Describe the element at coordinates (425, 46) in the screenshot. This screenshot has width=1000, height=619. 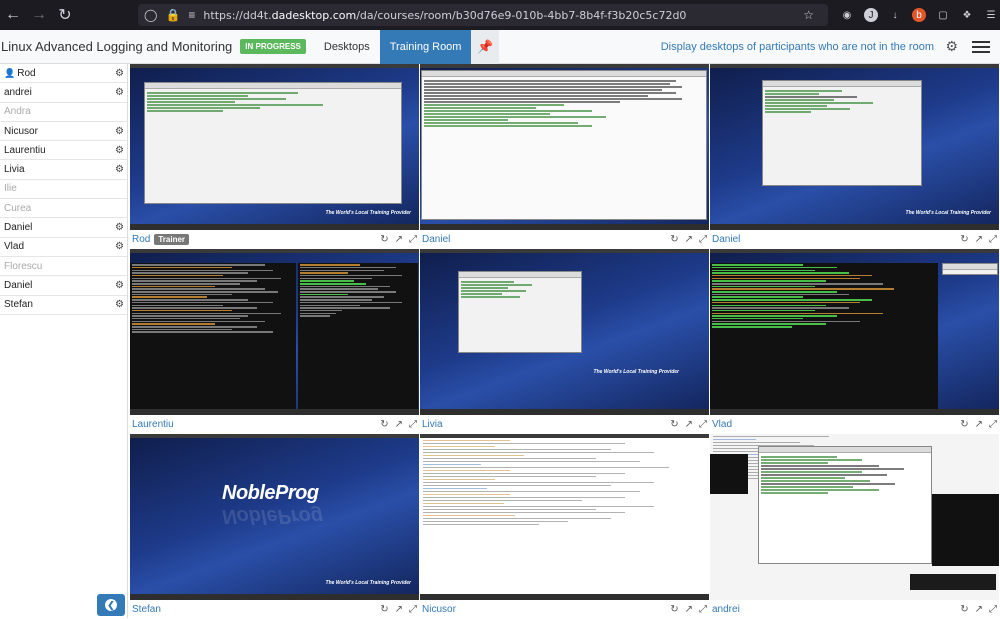
I see `tab-training-room: Training Room` at that location.